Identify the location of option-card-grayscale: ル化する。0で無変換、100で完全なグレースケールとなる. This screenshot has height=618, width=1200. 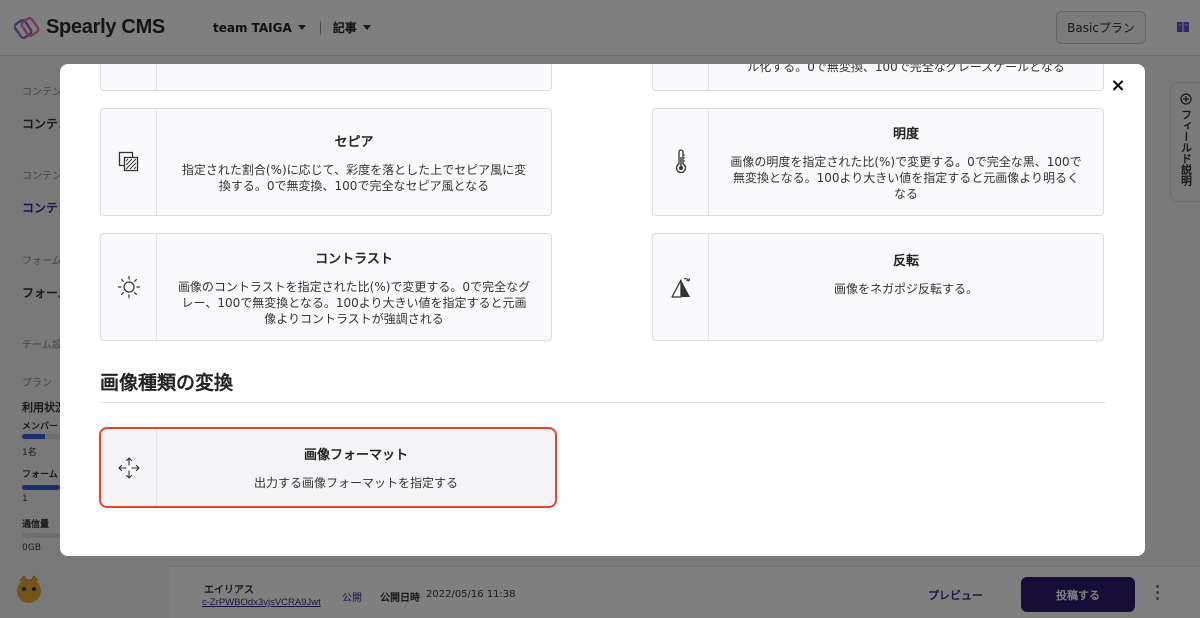
(878, 77).